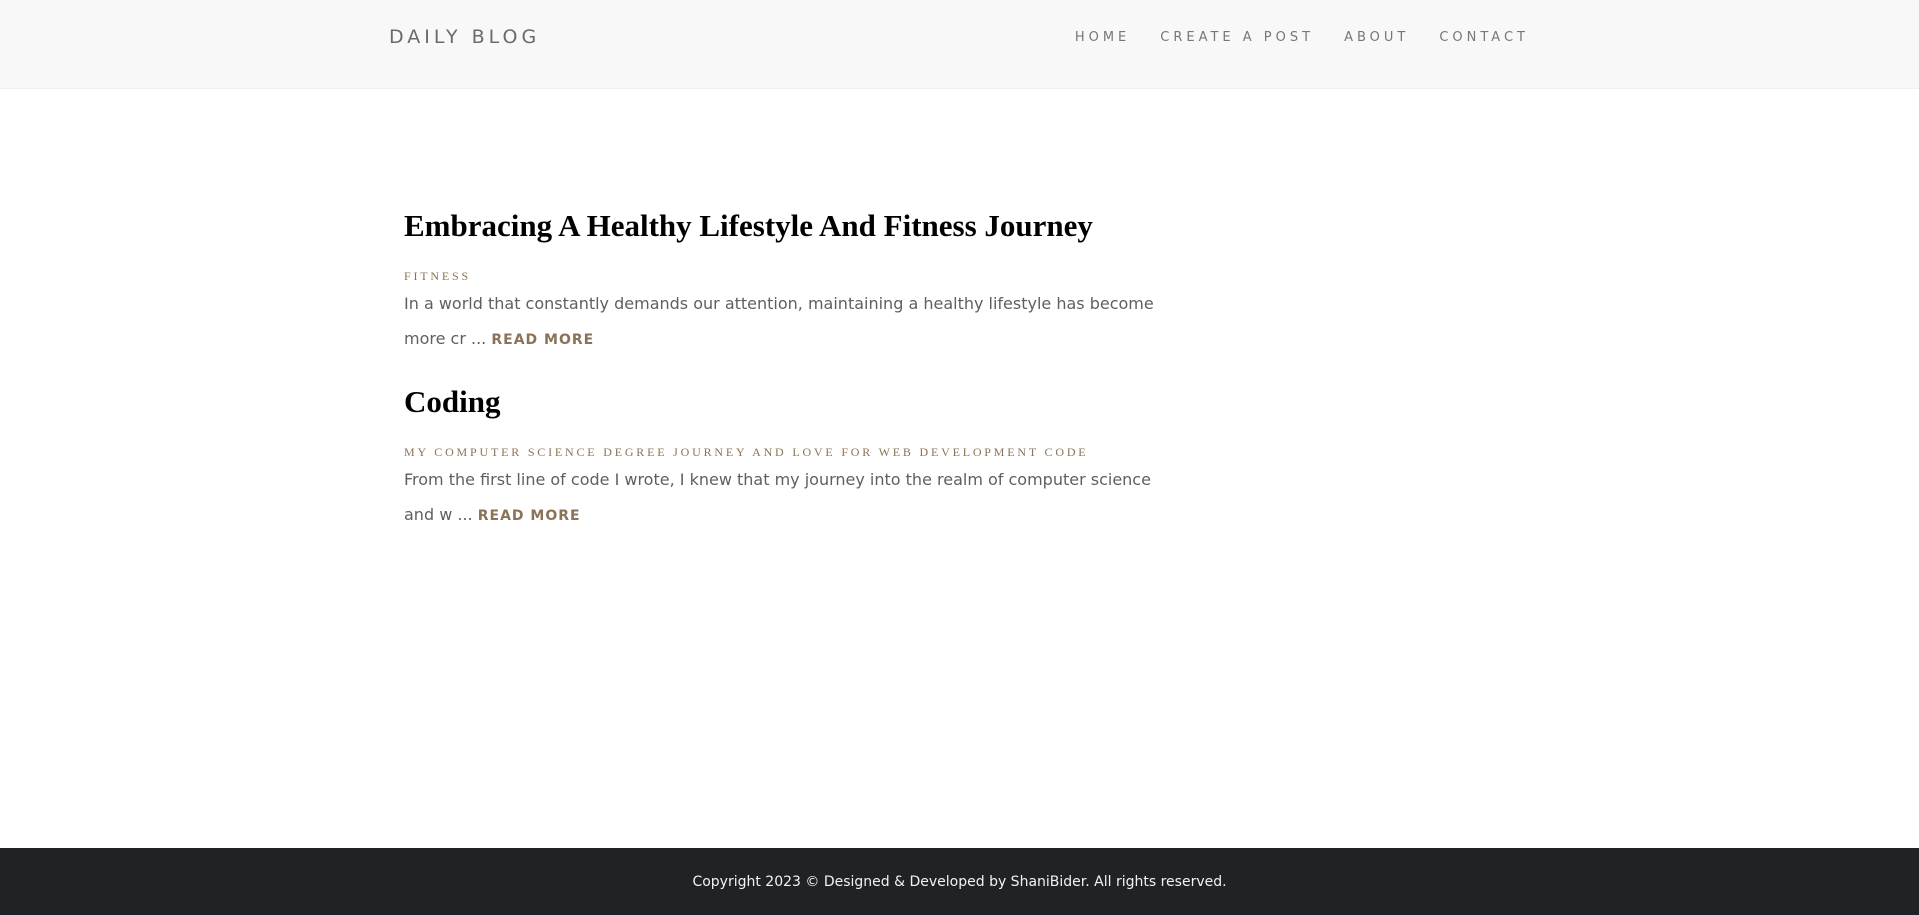 The width and height of the screenshot is (1919, 915). Describe the element at coordinates (464, 37) in the screenshot. I see `brand-logo: DAILY BLOG` at that location.